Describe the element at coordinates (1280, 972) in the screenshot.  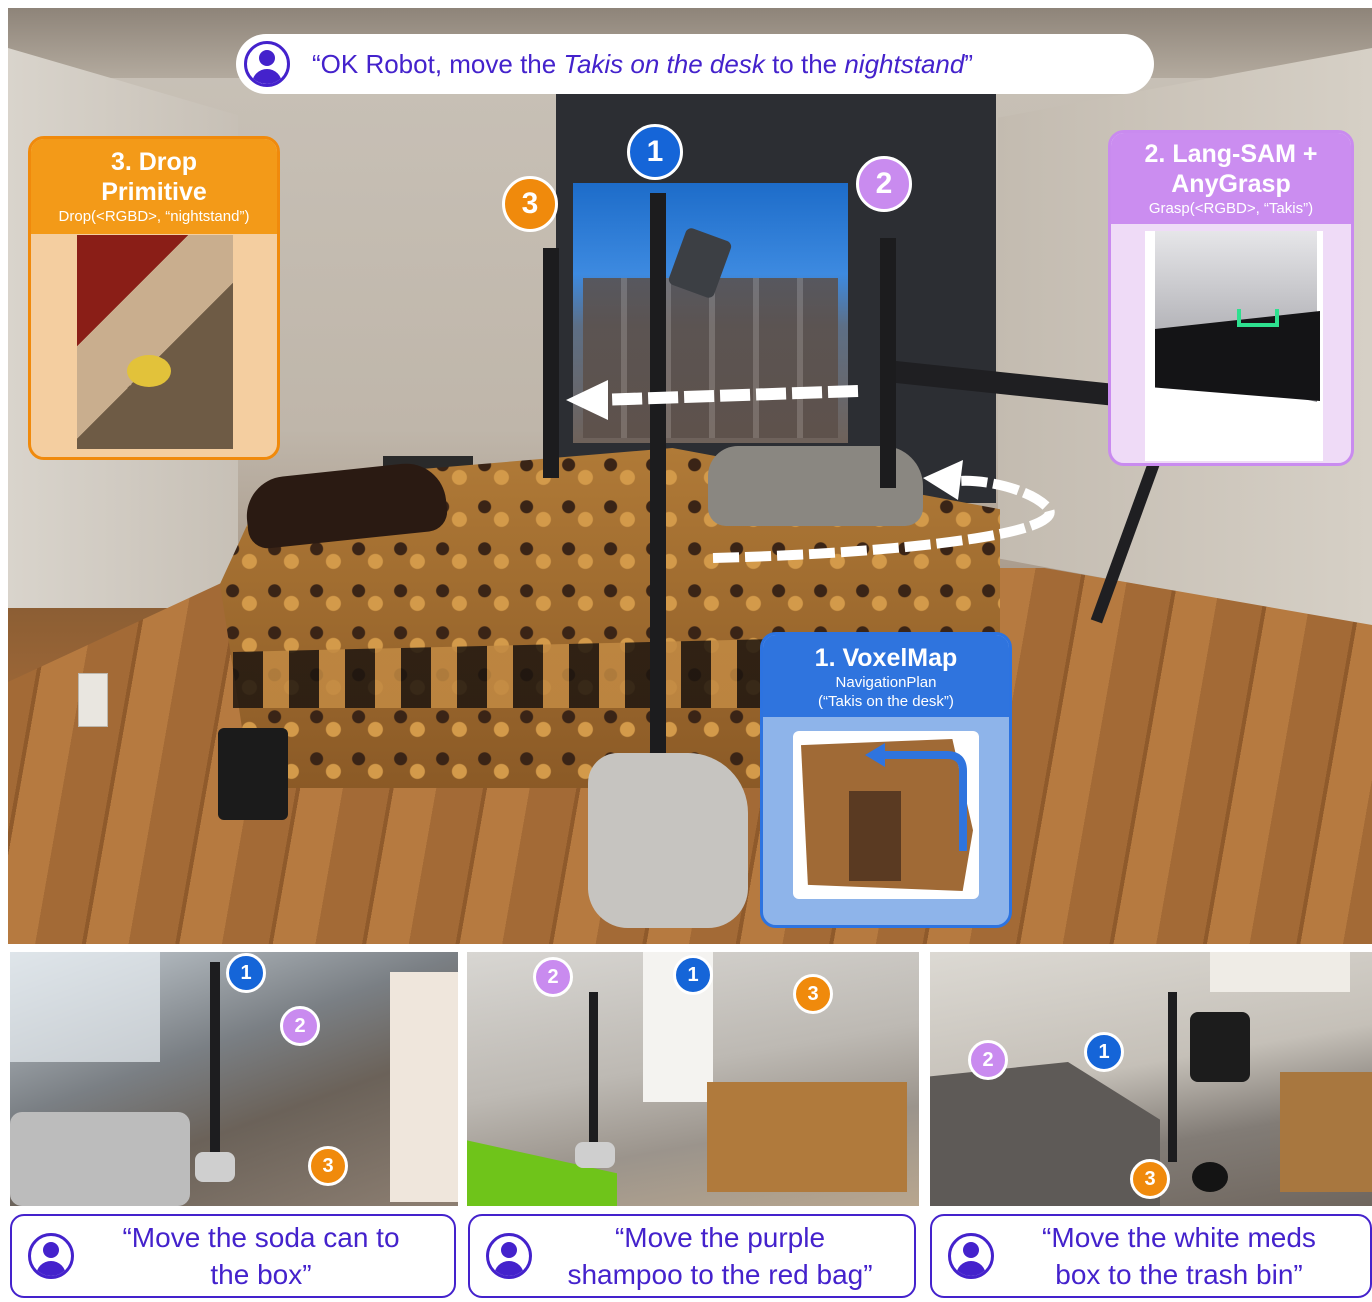
I see `air-conditioner` at that location.